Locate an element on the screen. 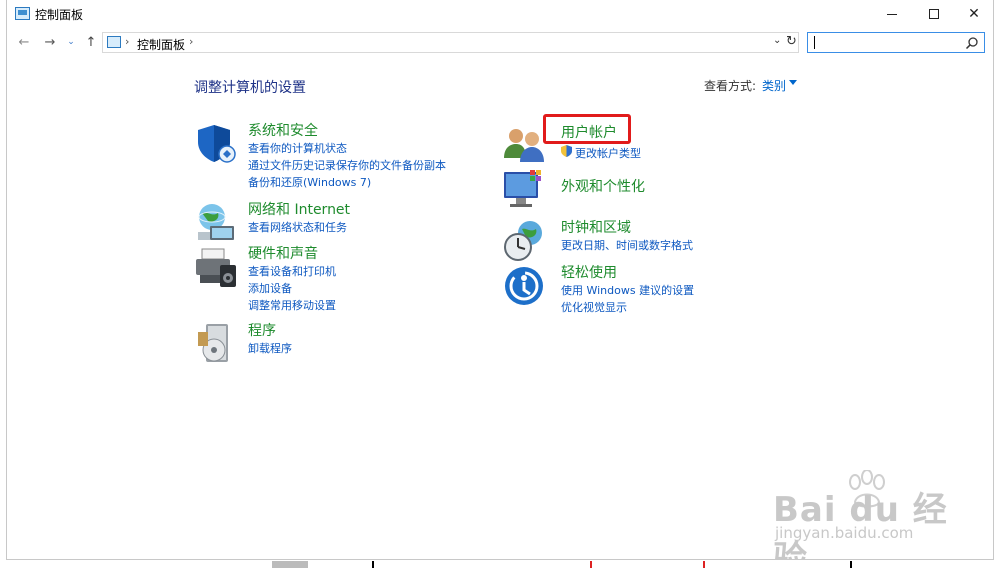  minimize-button is located at coordinates (892, 14).